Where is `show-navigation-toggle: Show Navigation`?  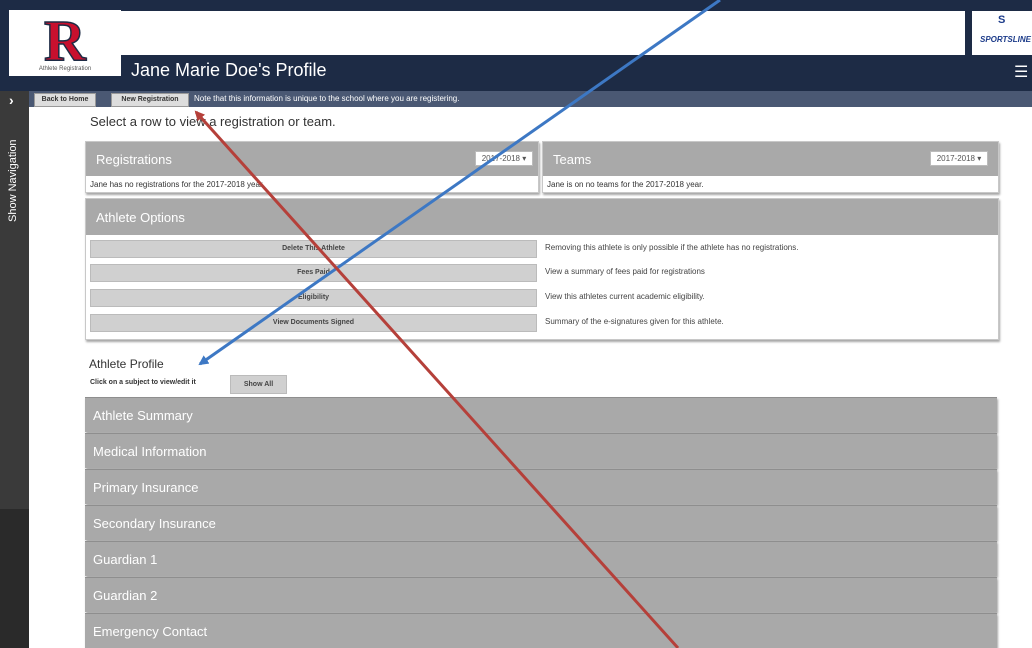 show-navigation-toggle: Show Navigation is located at coordinates (14, 167).